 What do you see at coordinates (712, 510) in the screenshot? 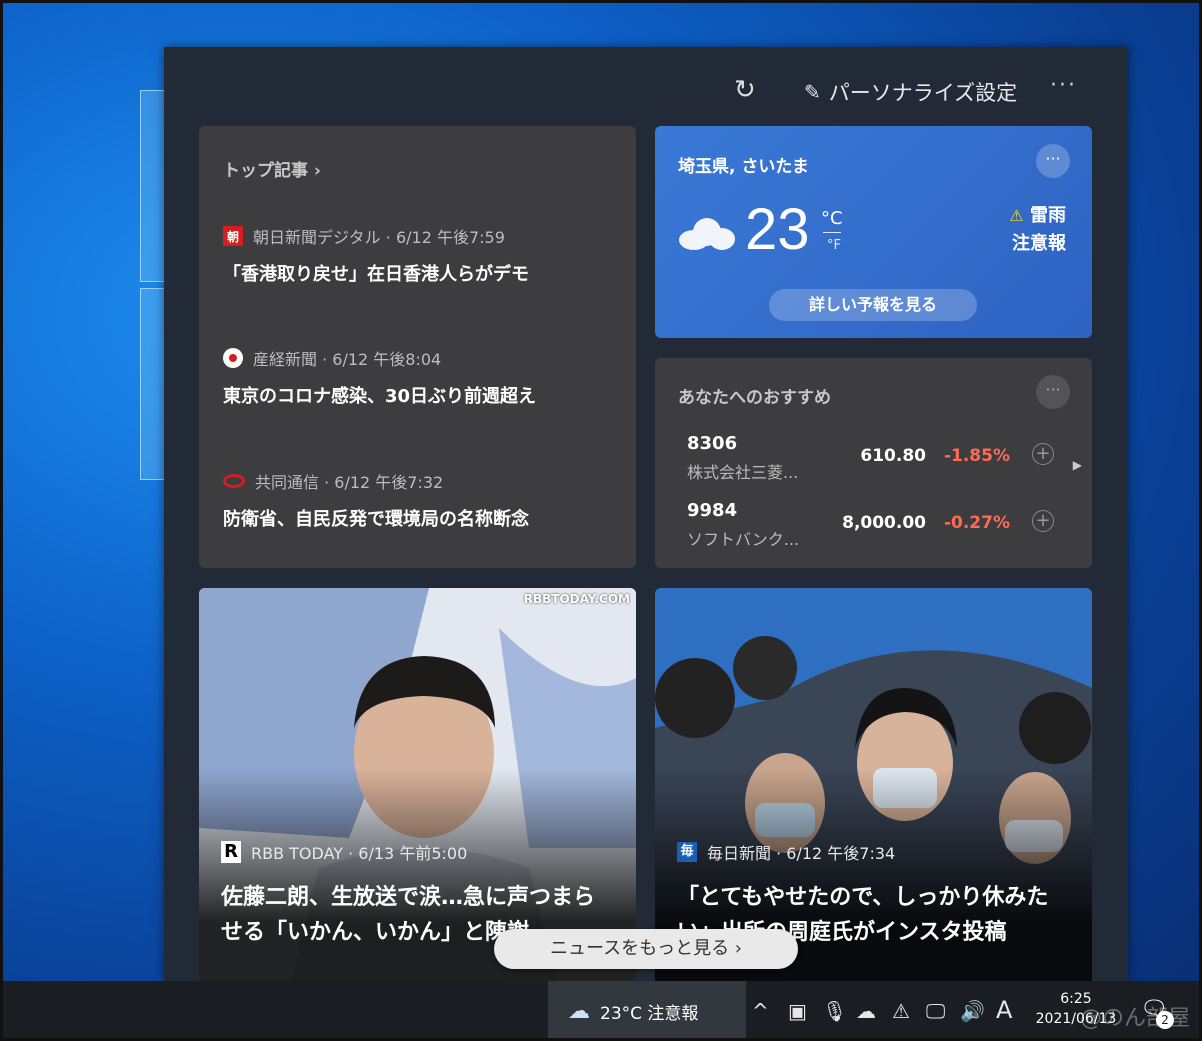
I see `stock-symbol: 9984` at bounding box center [712, 510].